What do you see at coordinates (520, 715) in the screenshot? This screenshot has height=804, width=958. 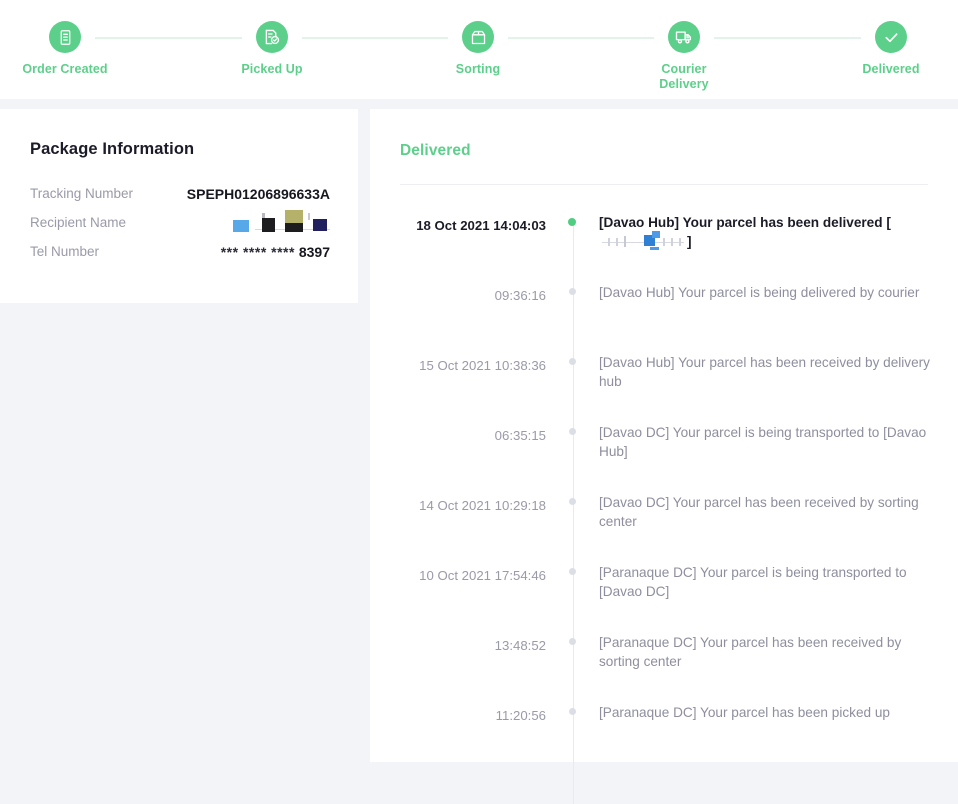 I see `tracking-event-time: 11:20:56` at bounding box center [520, 715].